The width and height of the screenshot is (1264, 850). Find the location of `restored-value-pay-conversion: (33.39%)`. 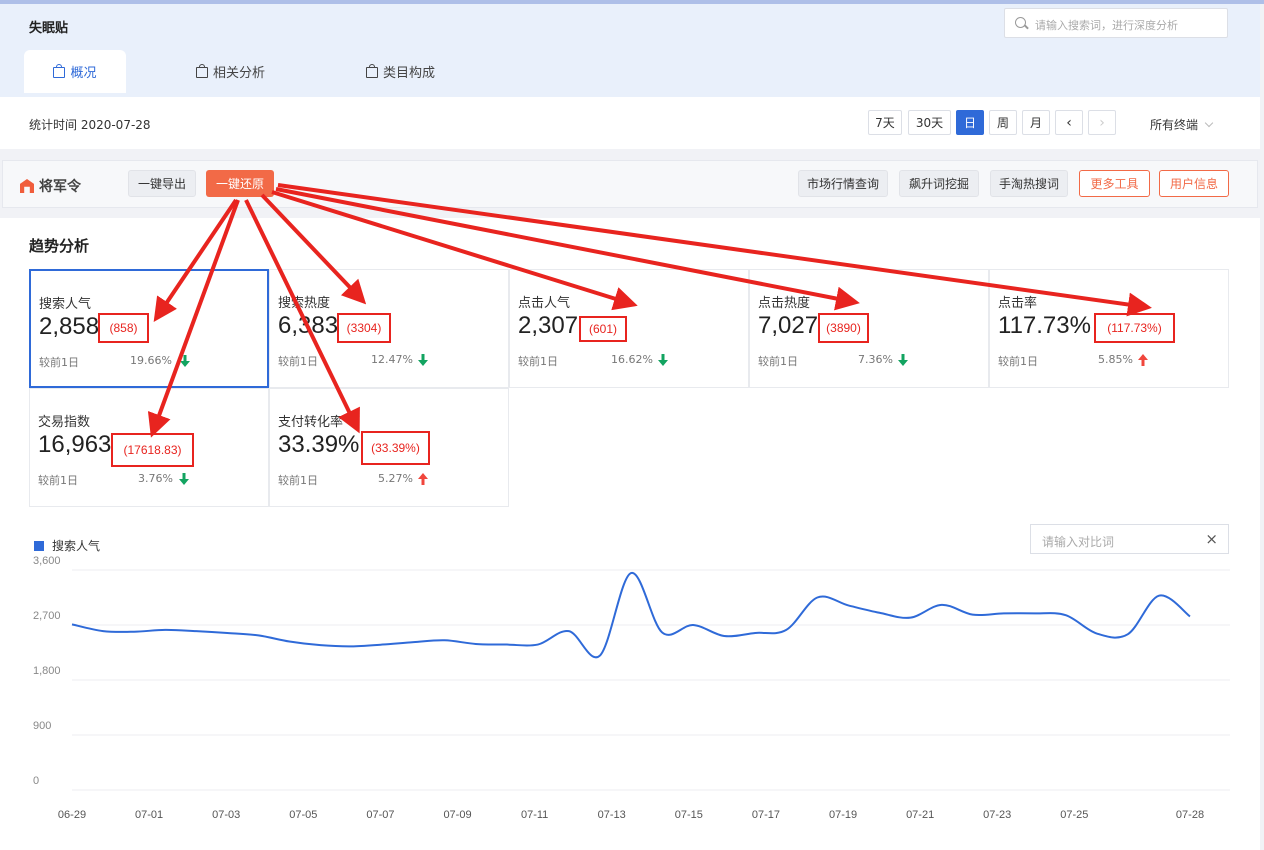

restored-value-pay-conversion: (33.39%) is located at coordinates (395, 448).